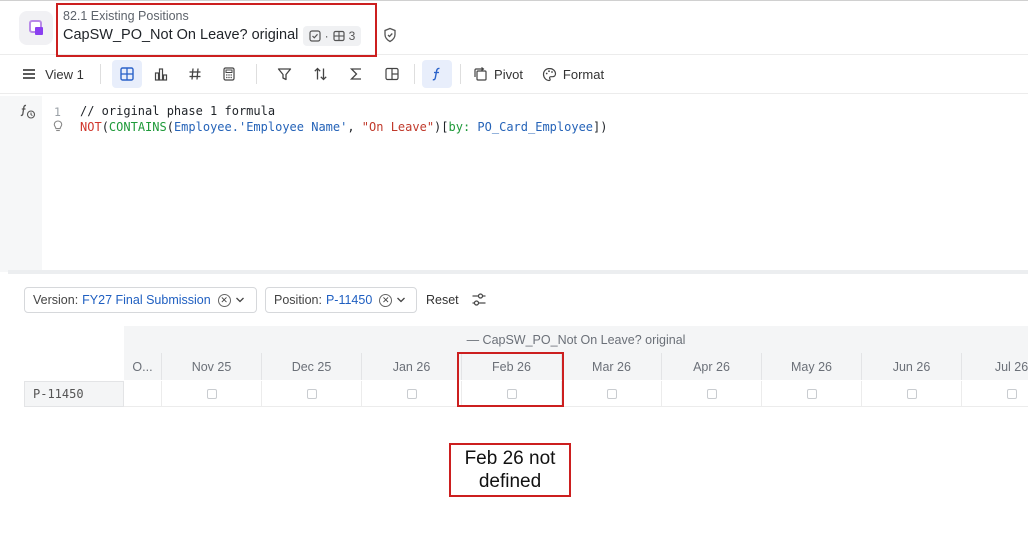 The width and height of the screenshot is (1028, 553). What do you see at coordinates (386, 300) in the screenshot?
I see `clear-position-icon: ✕` at bounding box center [386, 300].